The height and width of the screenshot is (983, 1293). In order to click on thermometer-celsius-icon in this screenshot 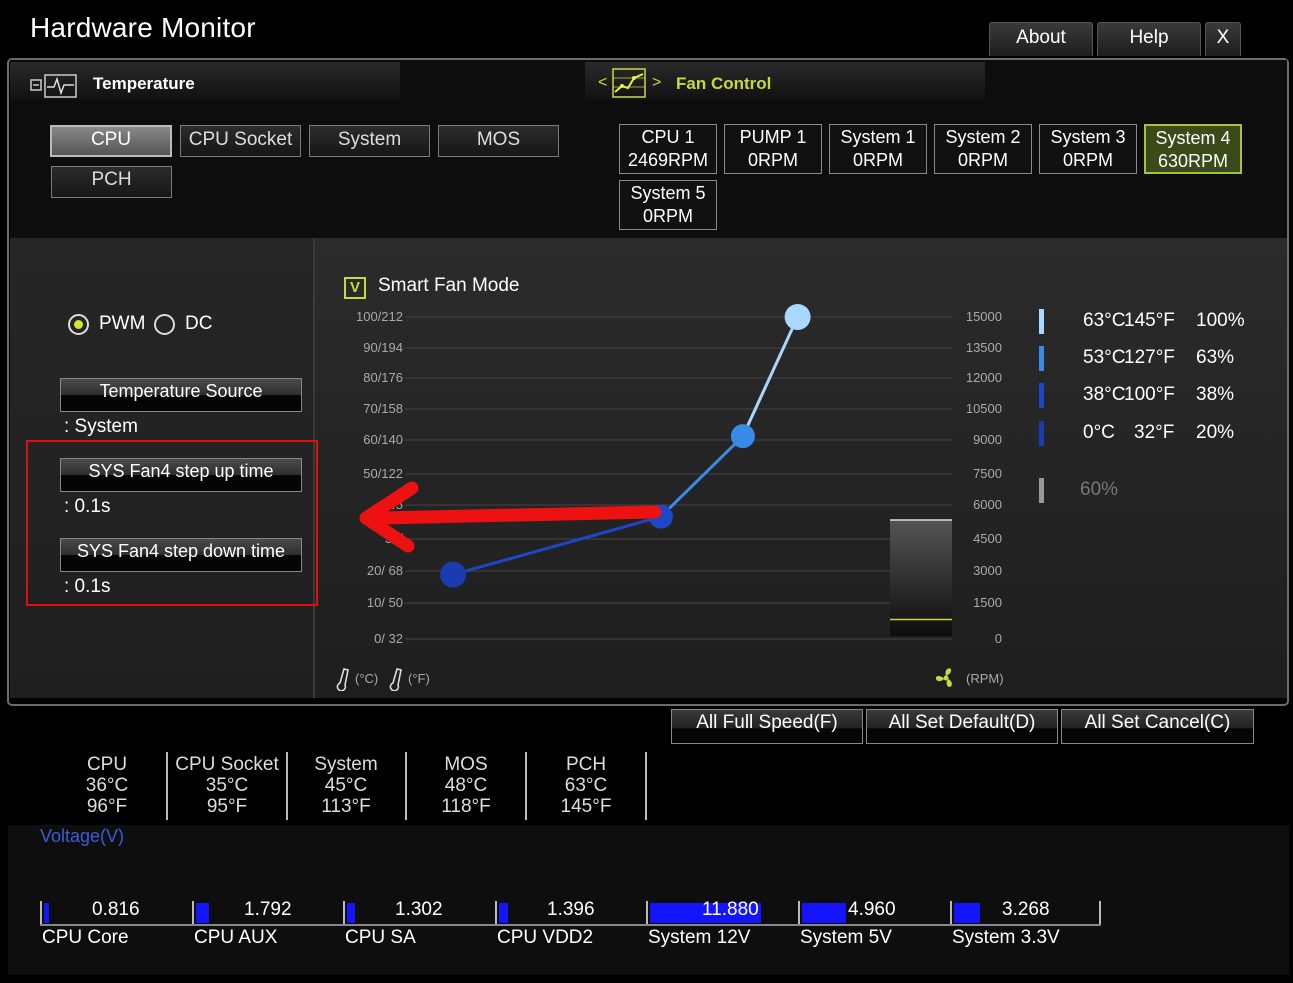, I will do `click(342, 679)`.